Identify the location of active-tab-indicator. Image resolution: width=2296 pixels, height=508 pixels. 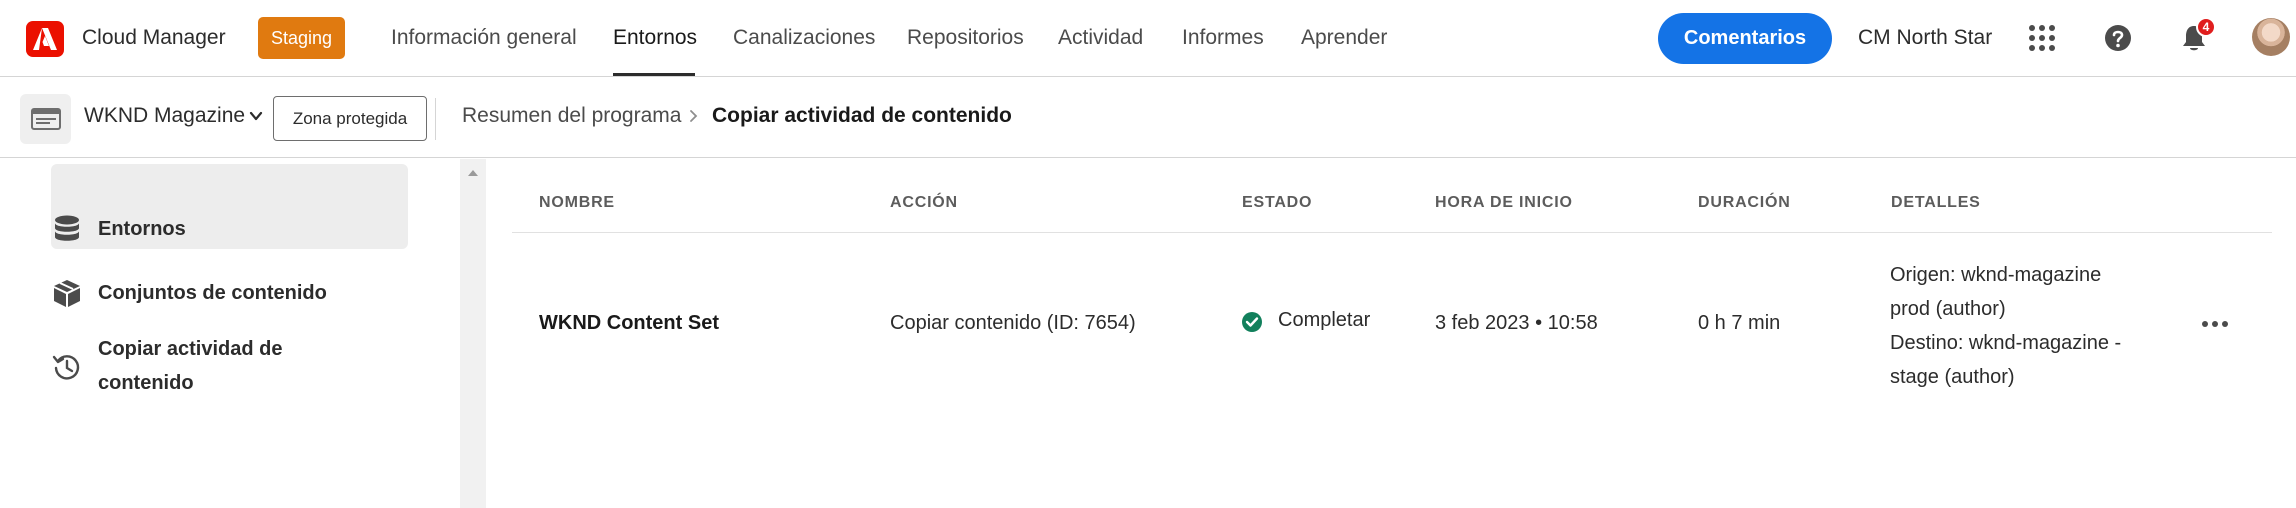
(654, 74).